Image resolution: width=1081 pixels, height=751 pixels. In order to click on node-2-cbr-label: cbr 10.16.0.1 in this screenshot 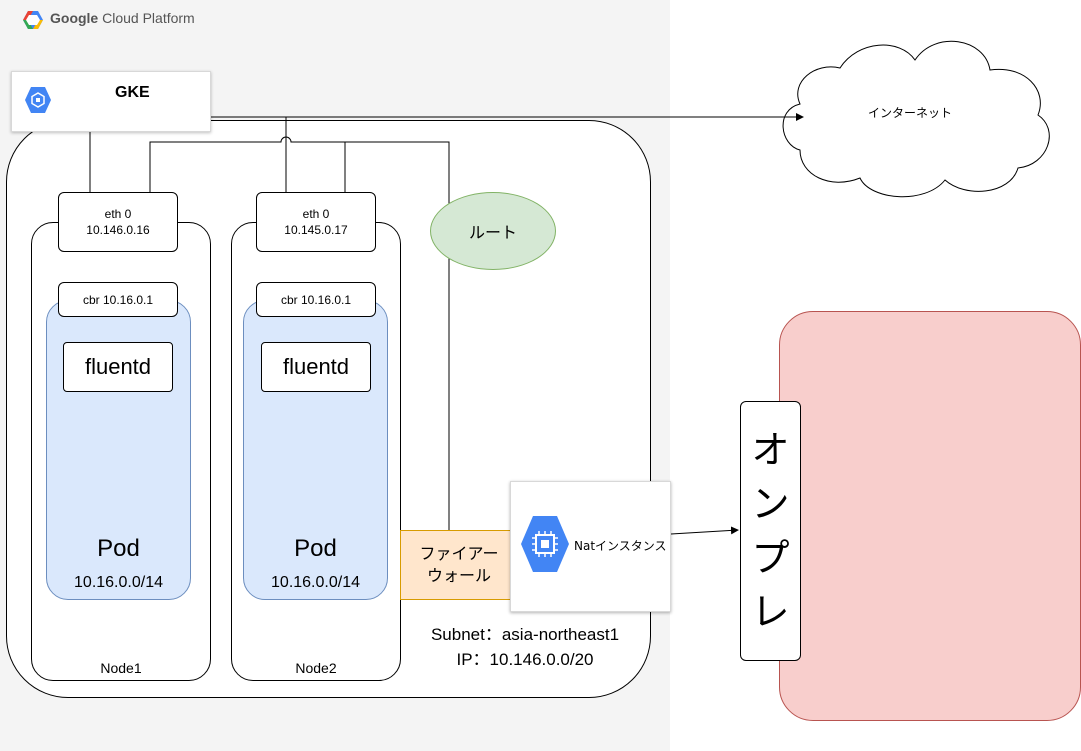, I will do `click(316, 299)`.